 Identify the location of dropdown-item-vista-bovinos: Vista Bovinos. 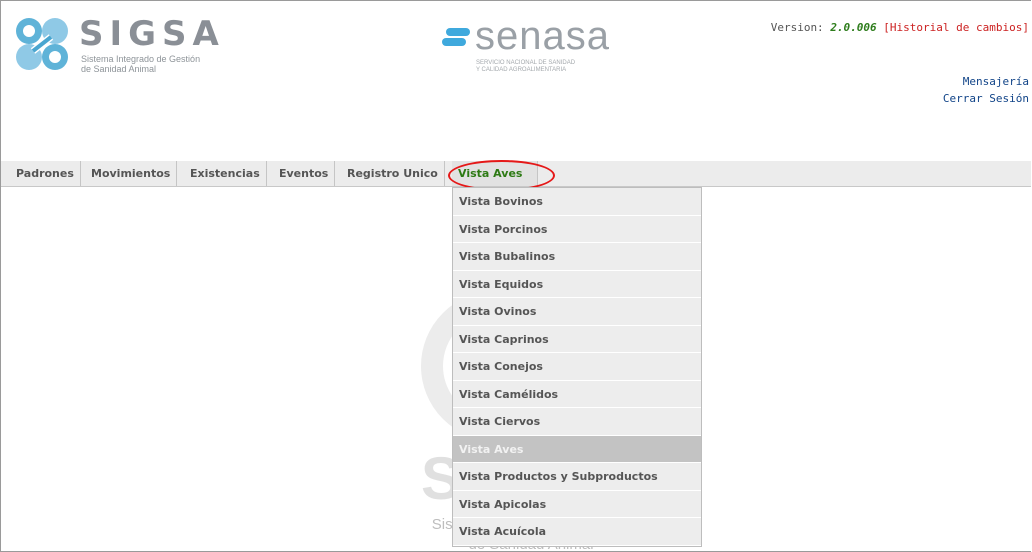
(577, 202).